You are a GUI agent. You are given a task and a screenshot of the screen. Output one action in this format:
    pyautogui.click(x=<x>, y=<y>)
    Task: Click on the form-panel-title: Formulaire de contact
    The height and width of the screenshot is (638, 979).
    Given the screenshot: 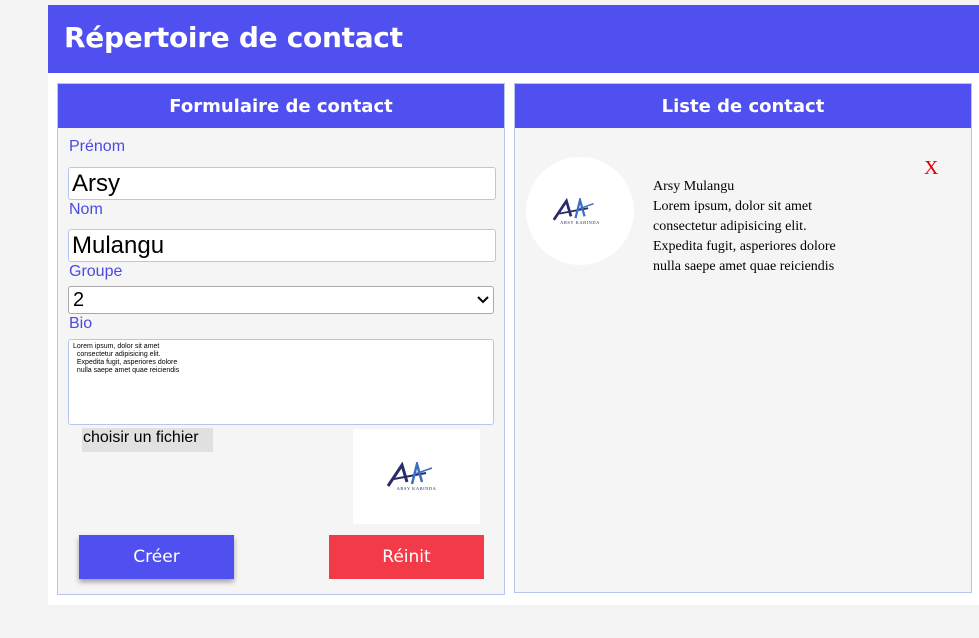 What is the action you would take?
    pyautogui.click(x=281, y=106)
    